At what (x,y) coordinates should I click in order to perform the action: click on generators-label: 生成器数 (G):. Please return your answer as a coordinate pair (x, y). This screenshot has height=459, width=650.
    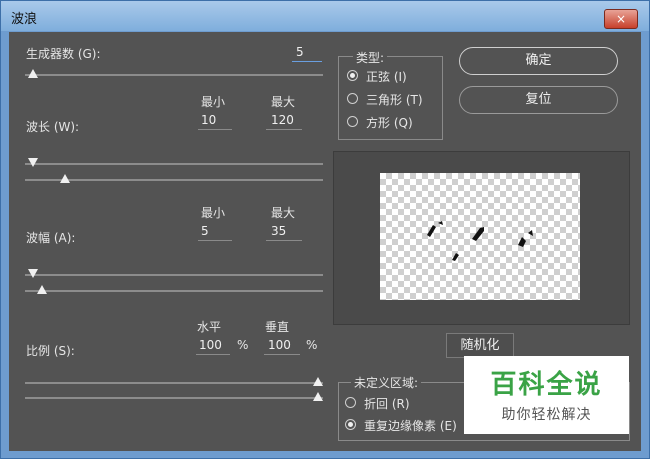
    Looking at the image, I should click on (63, 54).